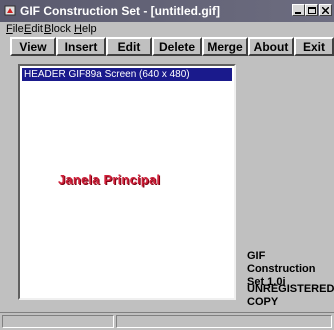  Describe the element at coordinates (271, 46) in the screenshot. I see `about-button: About` at that location.